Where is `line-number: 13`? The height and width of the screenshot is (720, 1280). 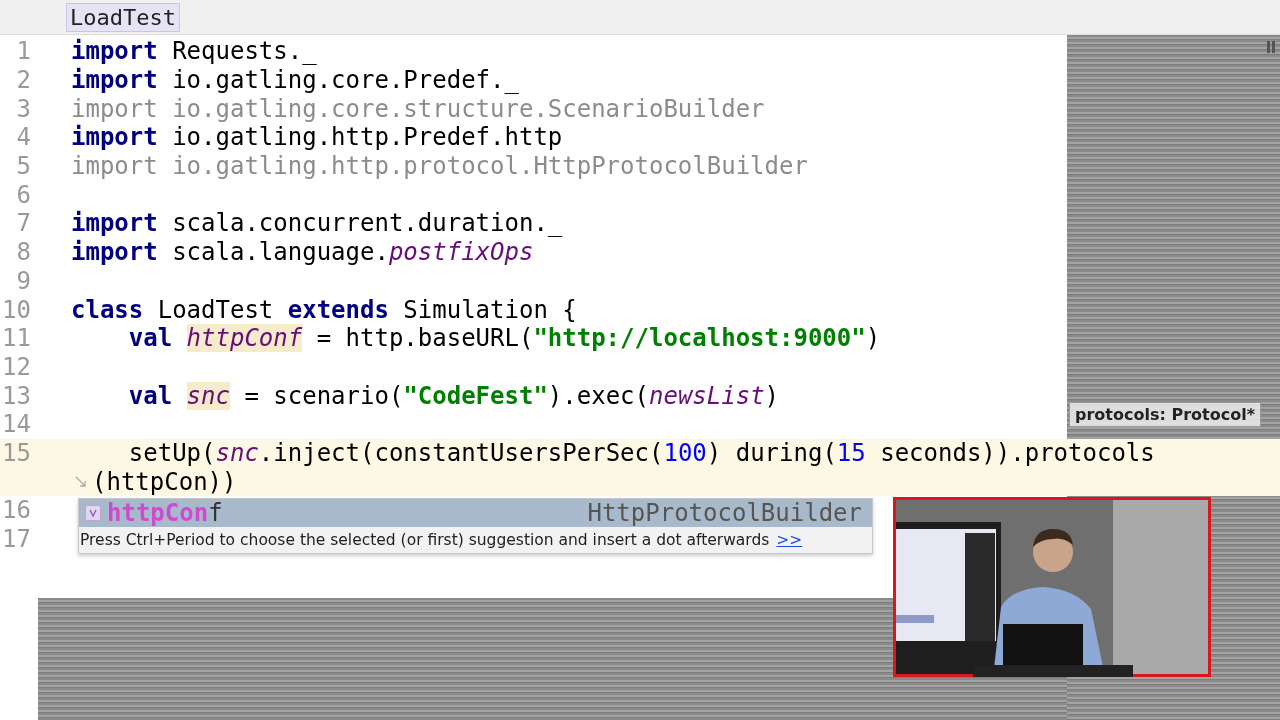 line-number: 13 is located at coordinates (16, 395).